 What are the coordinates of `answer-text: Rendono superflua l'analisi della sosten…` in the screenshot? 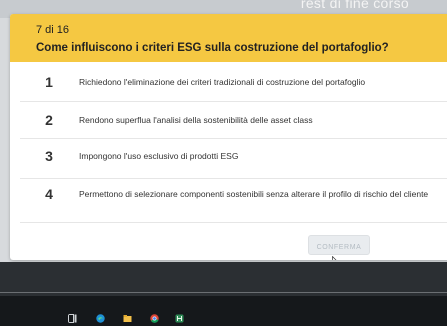 It's located at (196, 120).